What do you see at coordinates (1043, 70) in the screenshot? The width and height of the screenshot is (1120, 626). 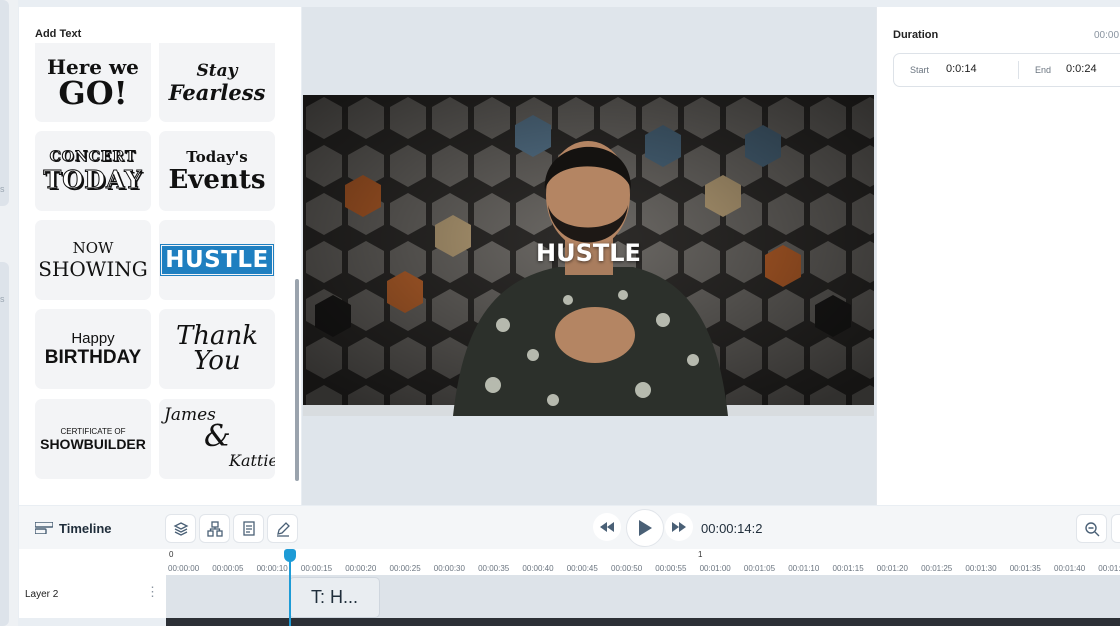 I see `end-label: End` at bounding box center [1043, 70].